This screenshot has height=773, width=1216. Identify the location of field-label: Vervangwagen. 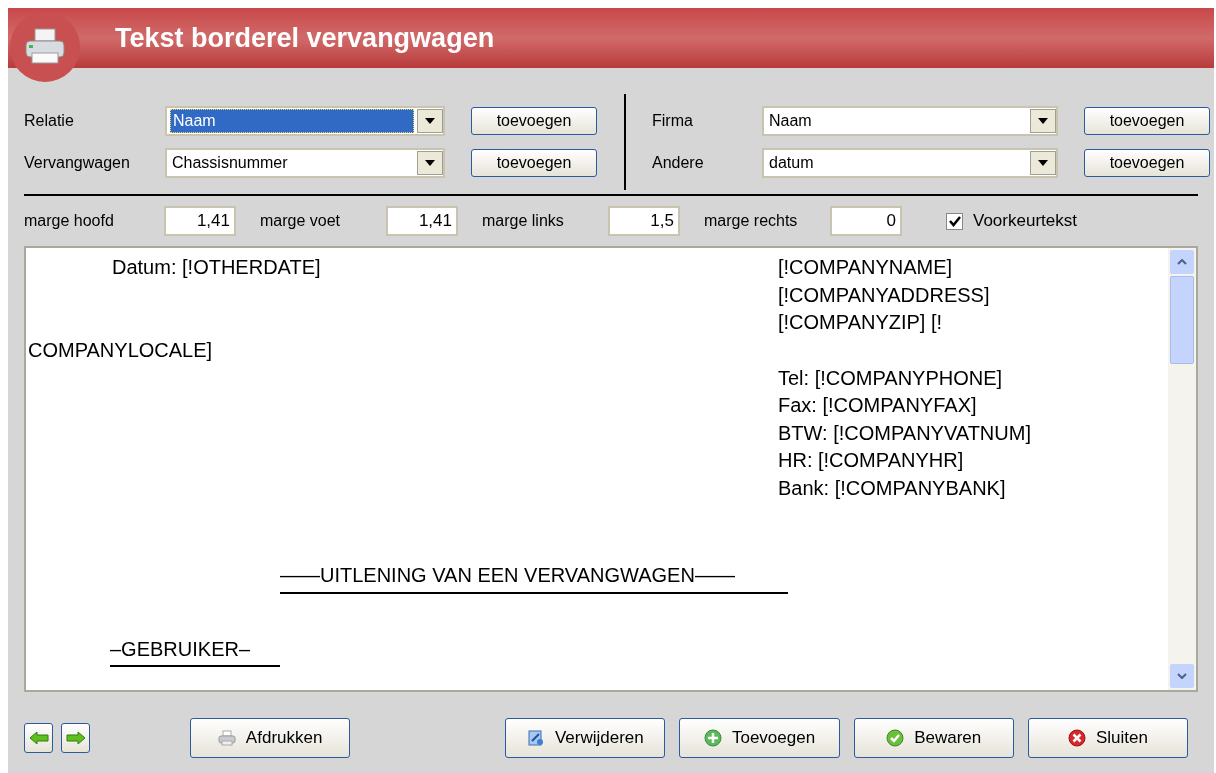
(77, 163).